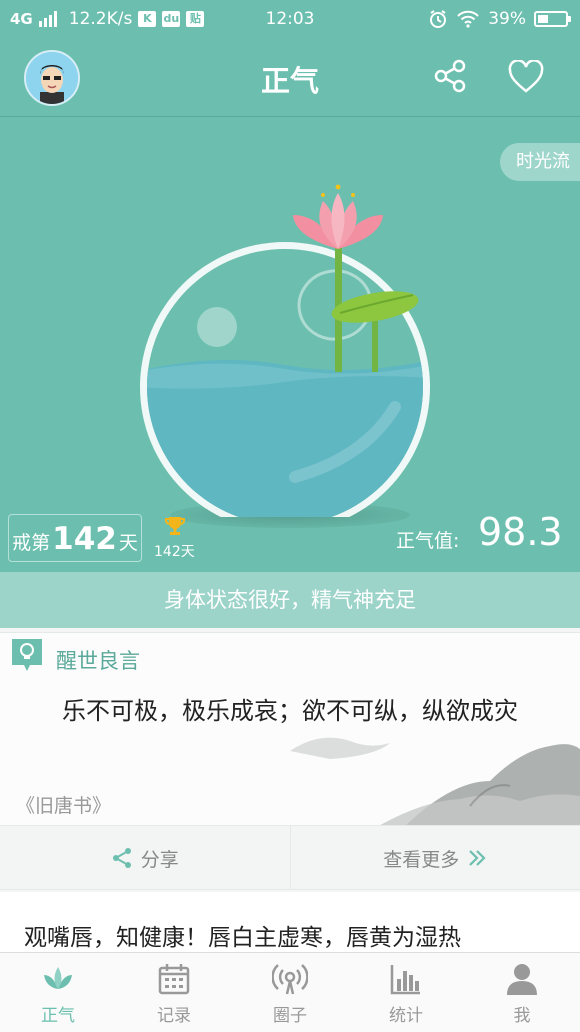 This screenshot has height=1032, width=580. What do you see at coordinates (58, 1013) in the screenshot?
I see `nav-label: 正气` at bounding box center [58, 1013].